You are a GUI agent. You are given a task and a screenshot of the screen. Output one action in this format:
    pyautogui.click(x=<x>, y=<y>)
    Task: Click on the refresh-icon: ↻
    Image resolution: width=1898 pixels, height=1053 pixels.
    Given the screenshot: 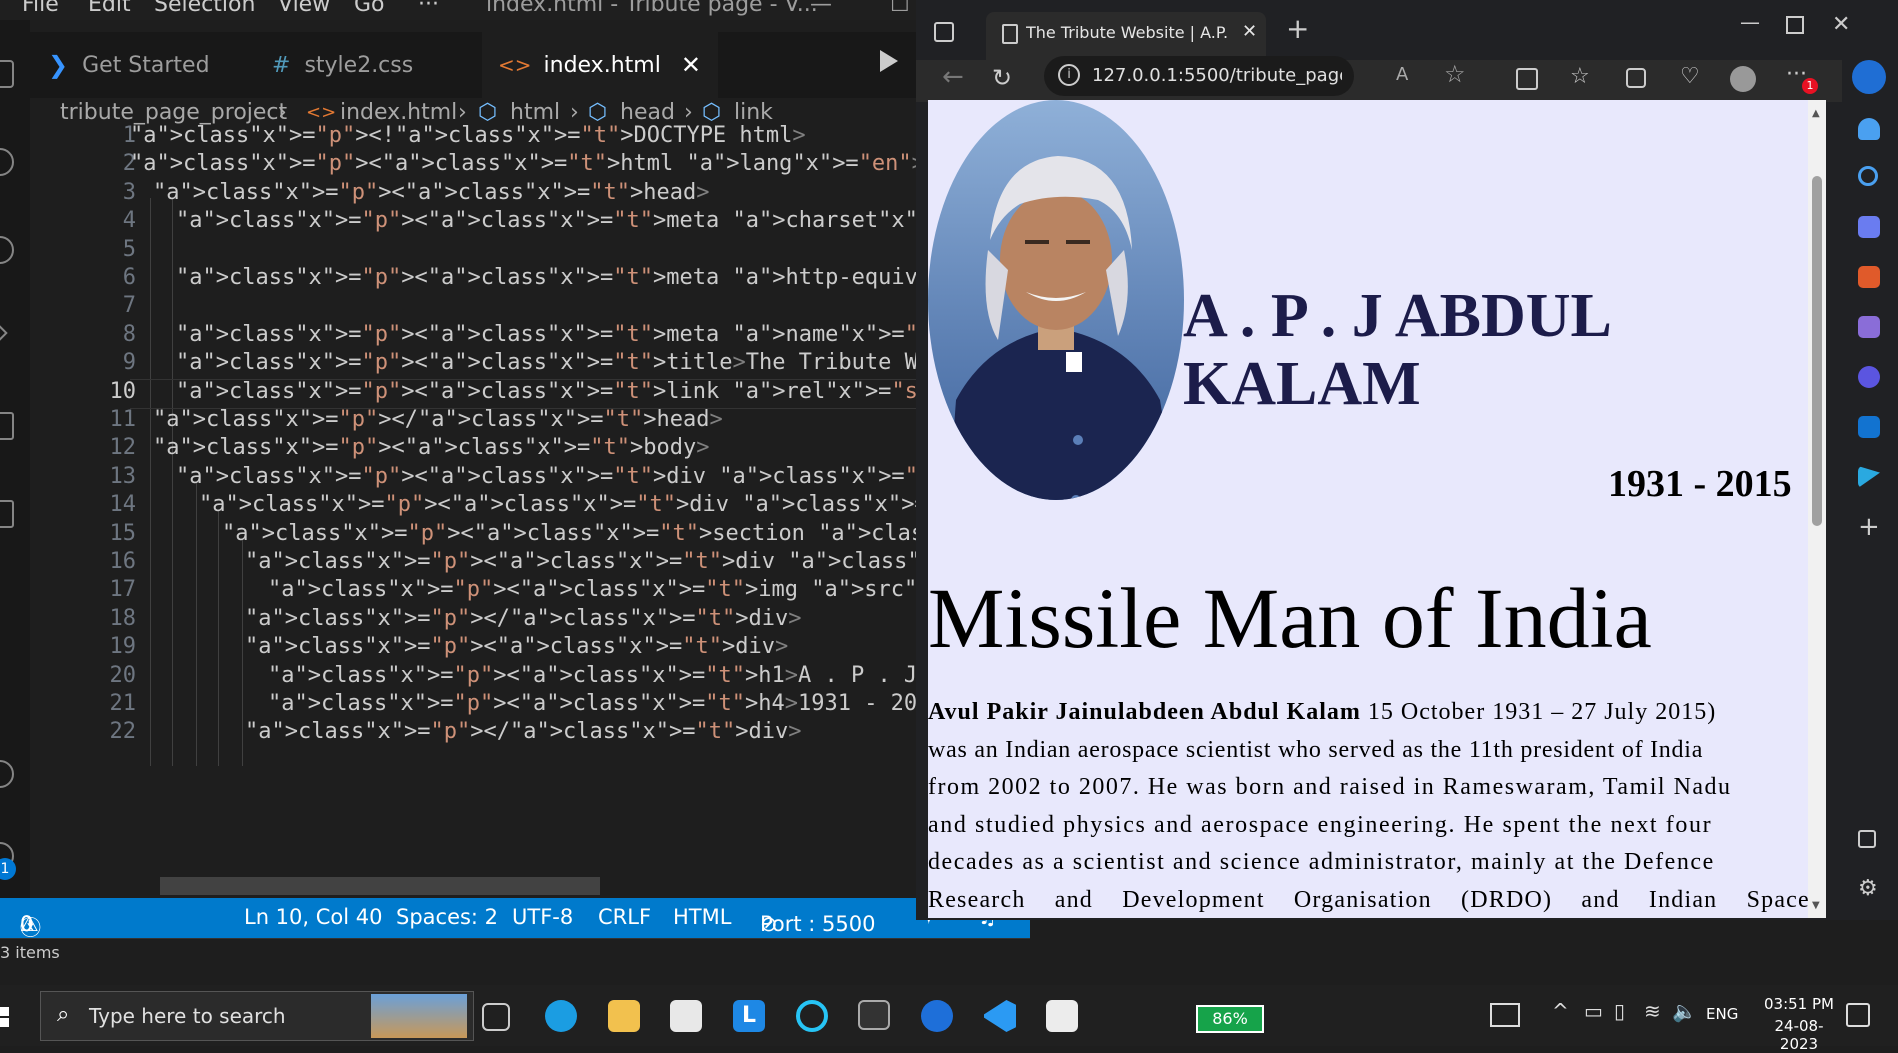 What is the action you would take?
    pyautogui.click(x=1002, y=78)
    